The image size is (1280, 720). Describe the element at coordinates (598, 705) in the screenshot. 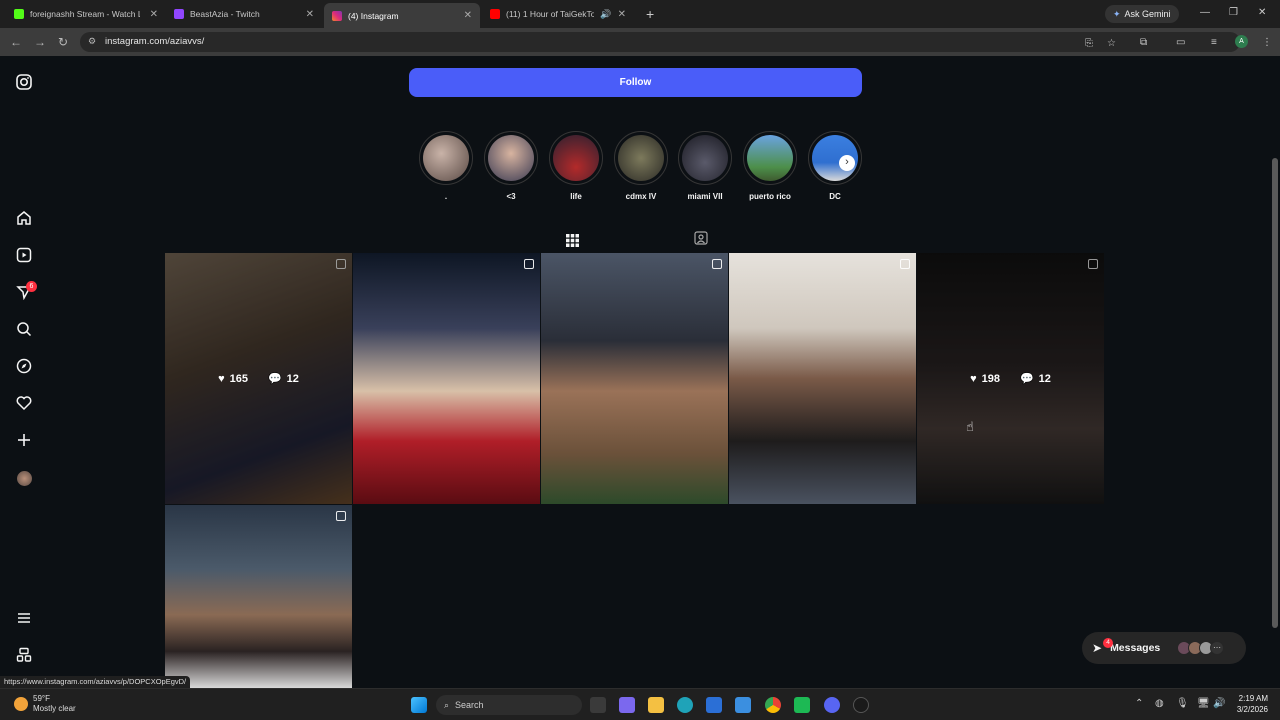

I see `task-view-icon` at that location.